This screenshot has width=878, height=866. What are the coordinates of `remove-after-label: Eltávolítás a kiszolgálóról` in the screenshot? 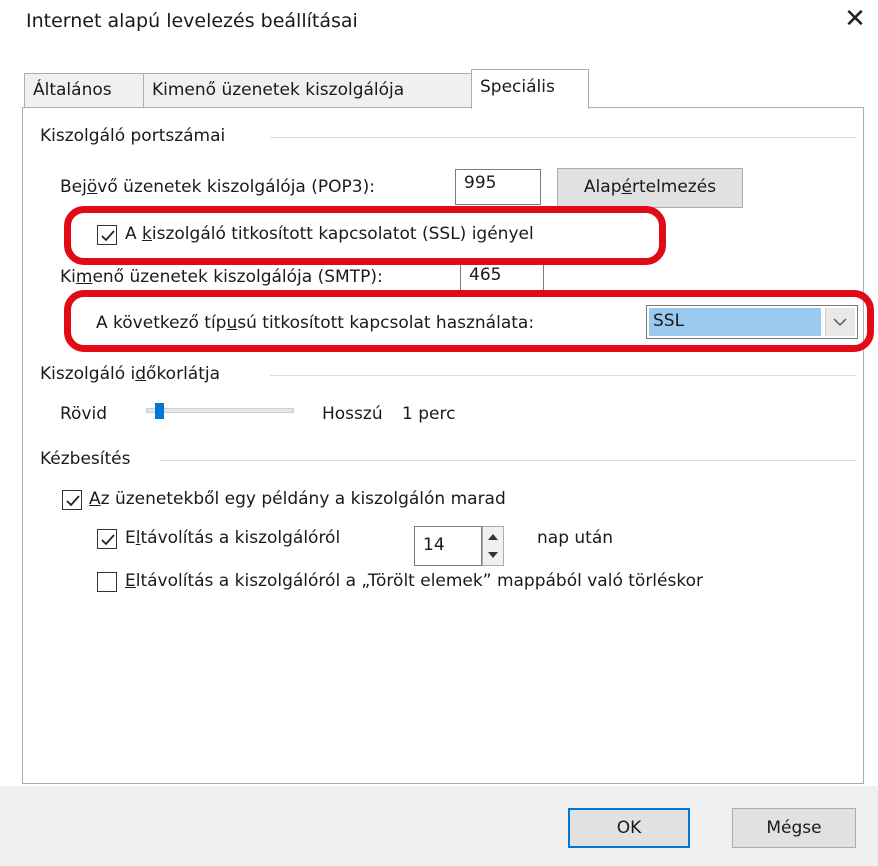 It's located at (232, 538).